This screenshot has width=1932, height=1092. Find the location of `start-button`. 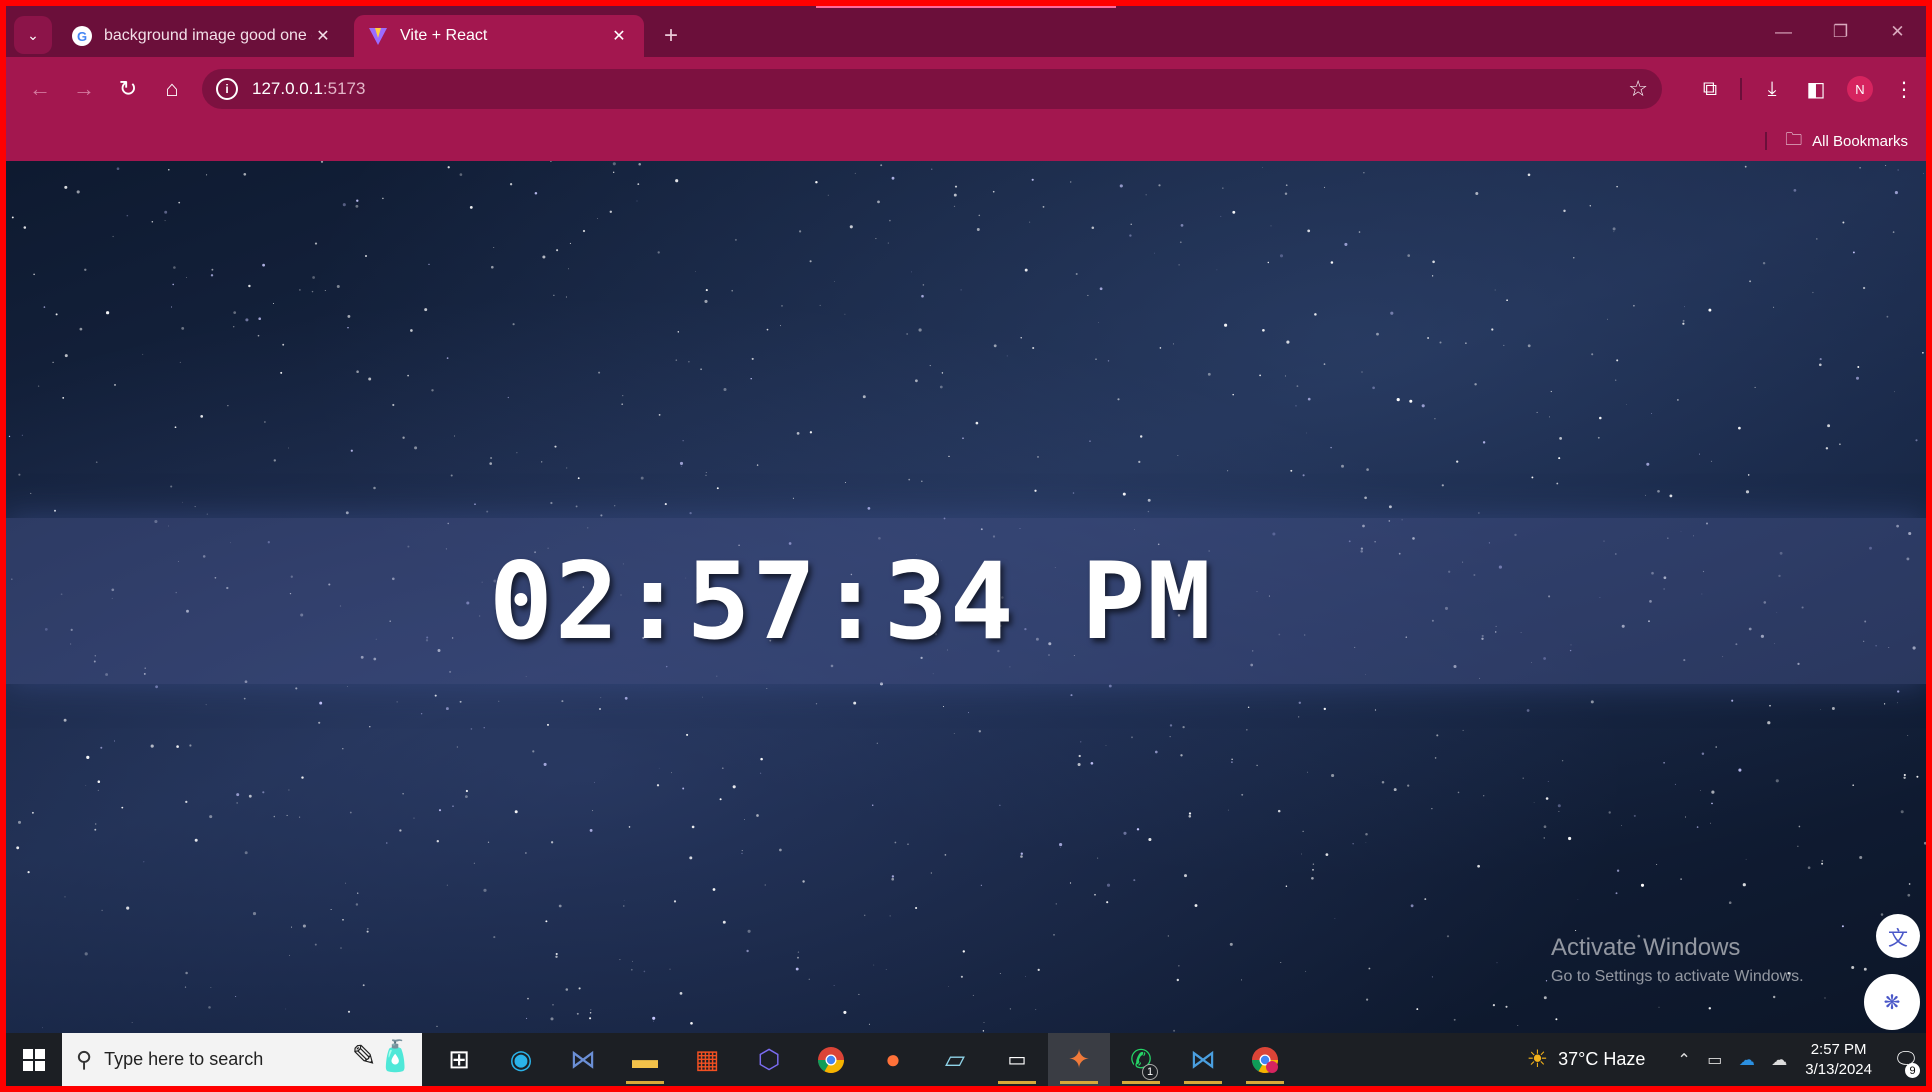

start-button is located at coordinates (34, 1059).